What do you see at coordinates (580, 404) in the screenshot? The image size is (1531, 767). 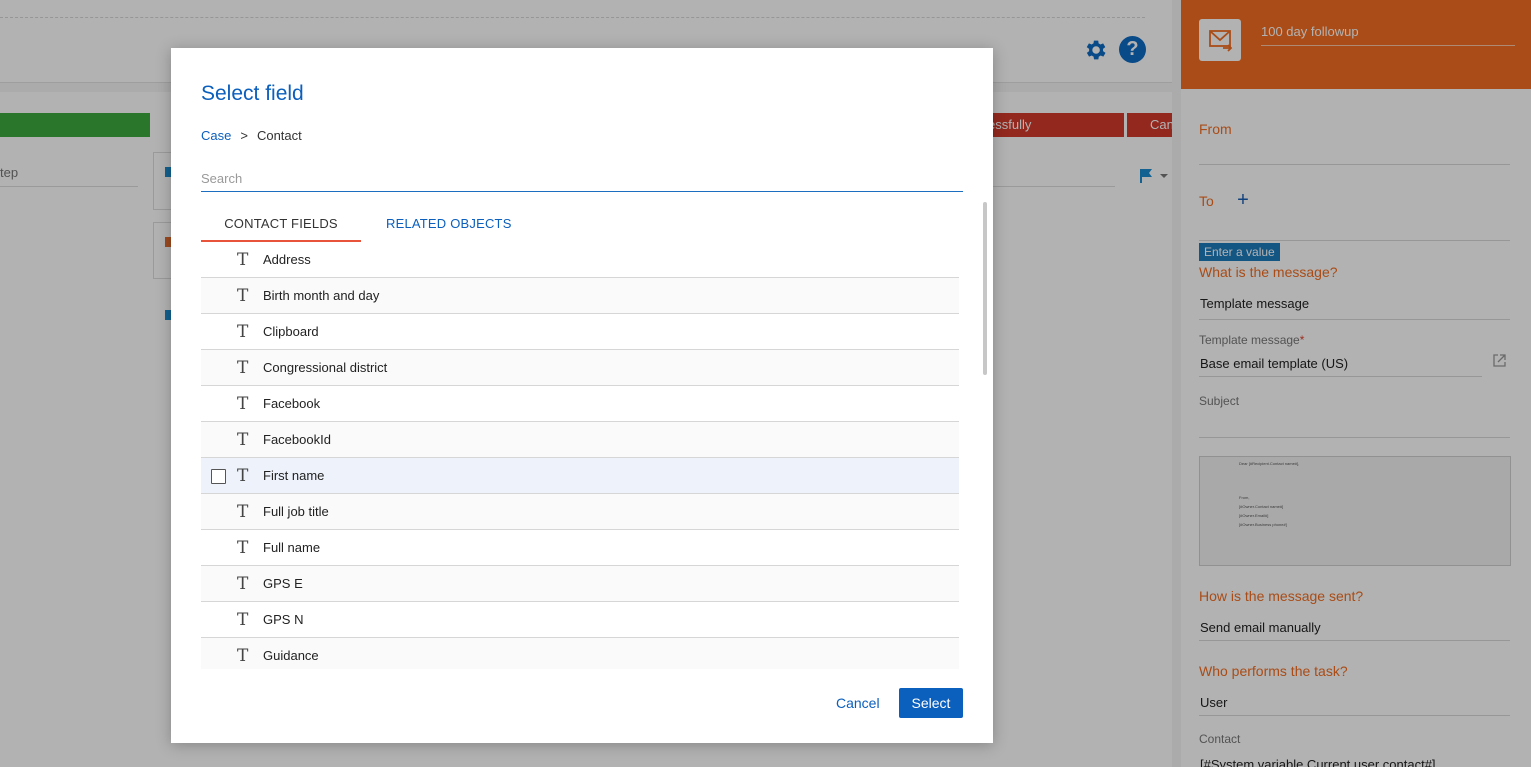 I see `list-item: T Facebook` at bounding box center [580, 404].